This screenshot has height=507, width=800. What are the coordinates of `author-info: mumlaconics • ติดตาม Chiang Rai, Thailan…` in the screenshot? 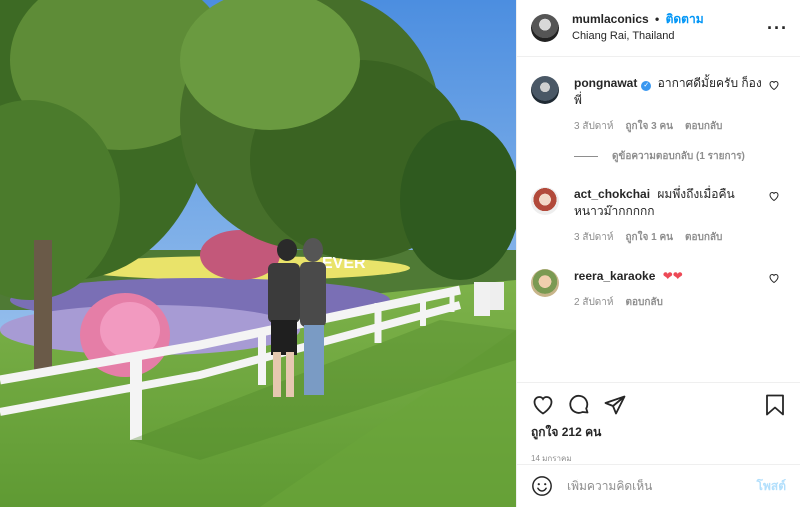 It's located at (669, 28).